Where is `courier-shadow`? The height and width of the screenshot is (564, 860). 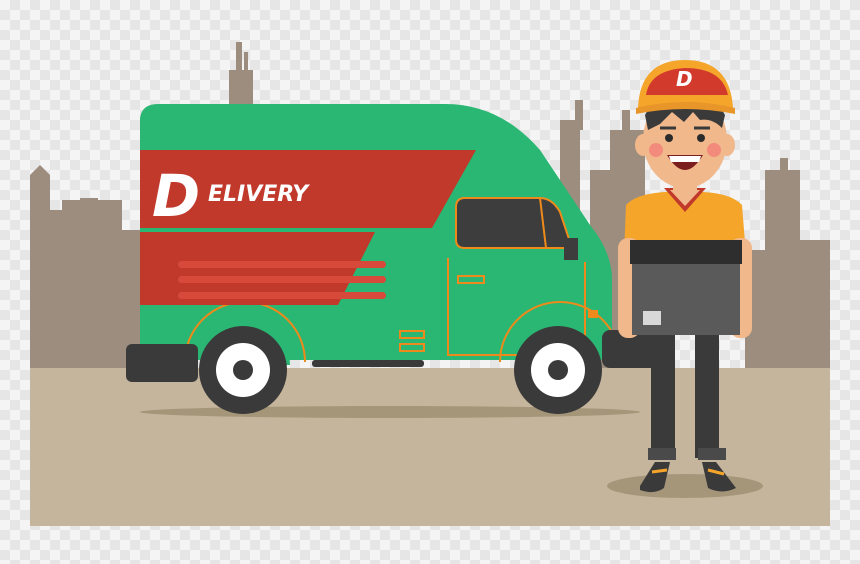
courier-shadow is located at coordinates (685, 486).